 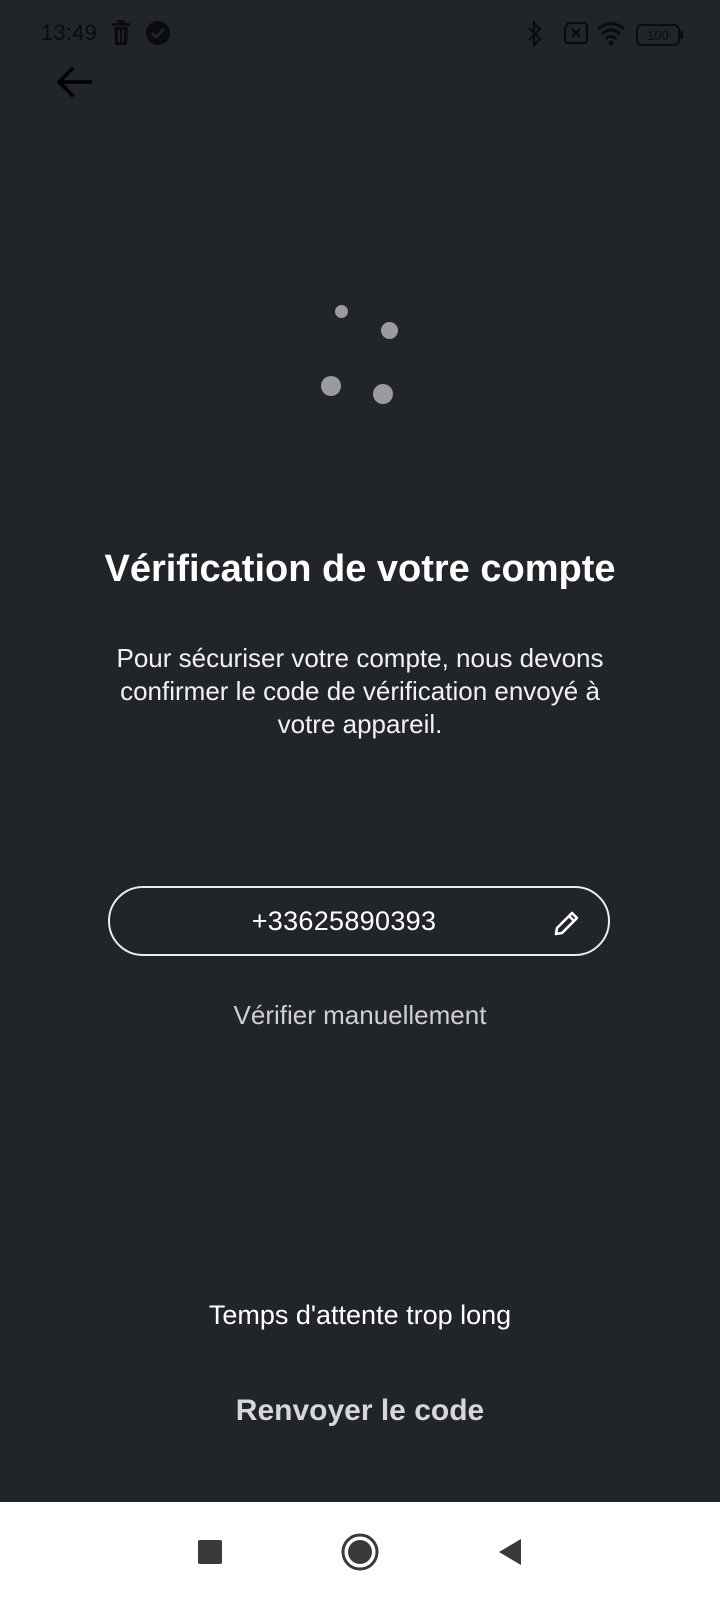 What do you see at coordinates (360, 35) in the screenshot?
I see `status-bar: 13:49 100` at bounding box center [360, 35].